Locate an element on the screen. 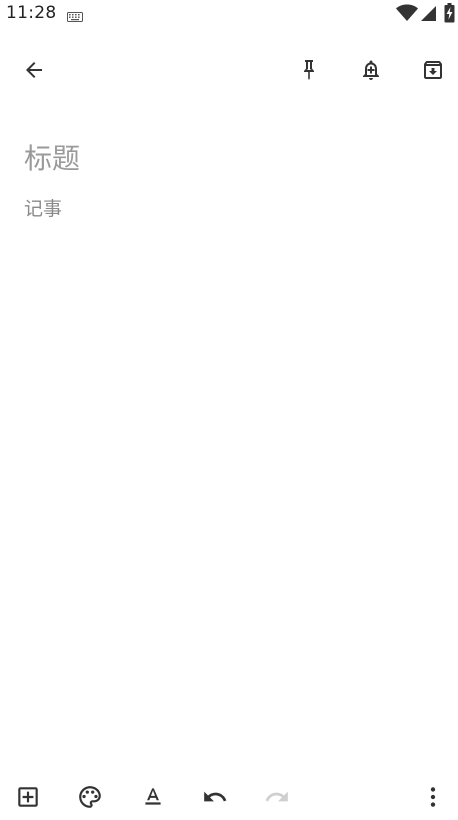  undo-icon is located at coordinates (215, 796).